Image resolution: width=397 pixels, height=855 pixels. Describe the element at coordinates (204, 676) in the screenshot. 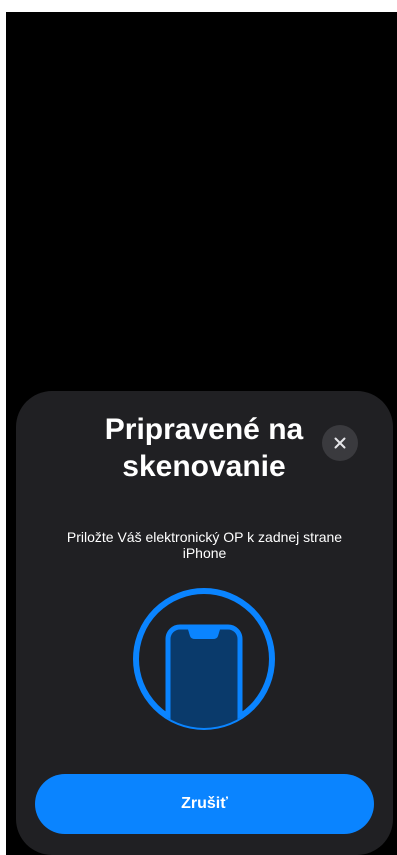

I see `phone-outline` at that location.